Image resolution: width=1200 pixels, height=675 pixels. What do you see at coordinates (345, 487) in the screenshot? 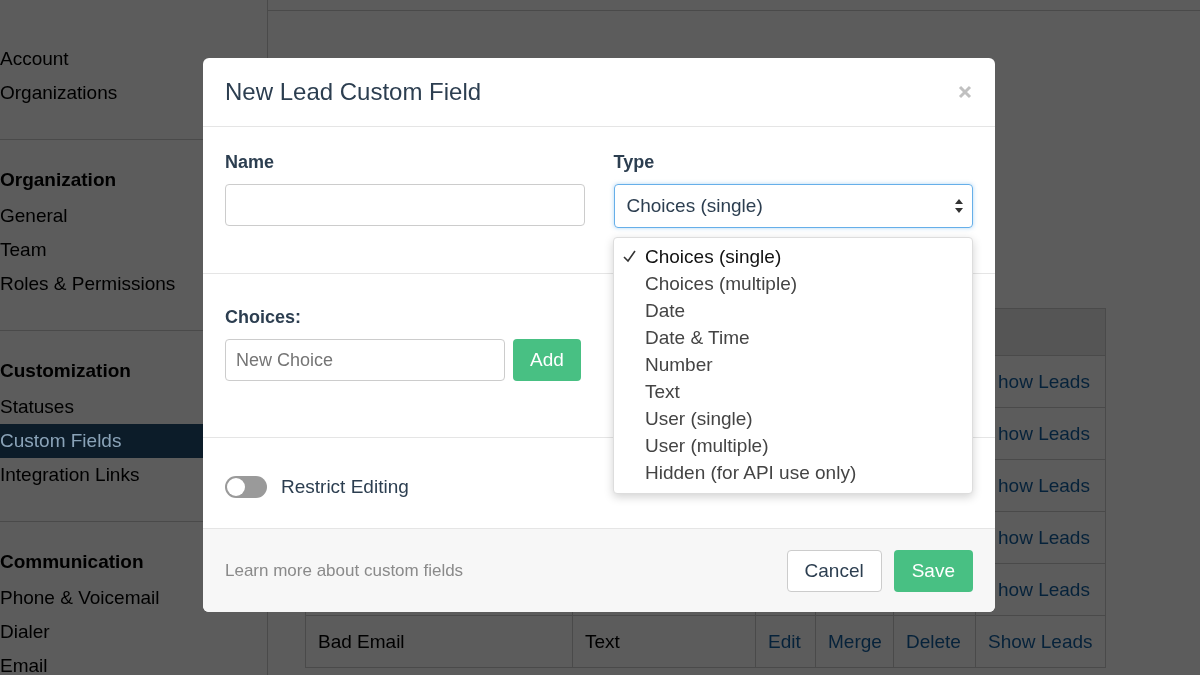
I see `toggle-label: Restrict Editing` at bounding box center [345, 487].